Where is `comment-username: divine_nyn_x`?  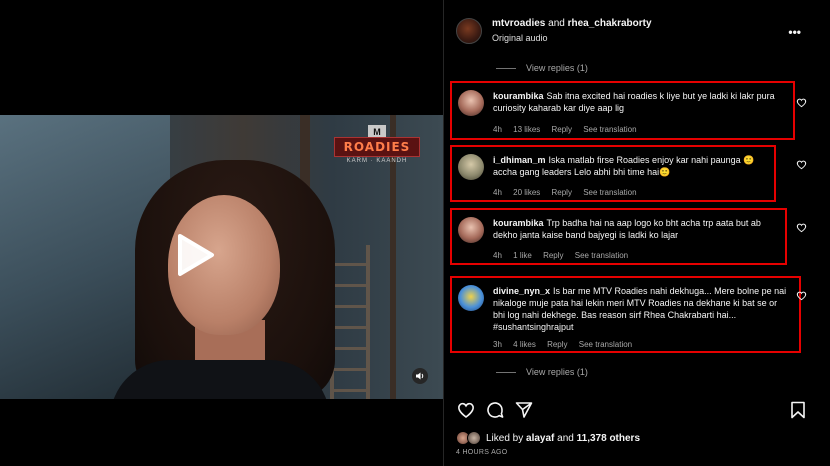 comment-username: divine_nyn_x is located at coordinates (521, 291).